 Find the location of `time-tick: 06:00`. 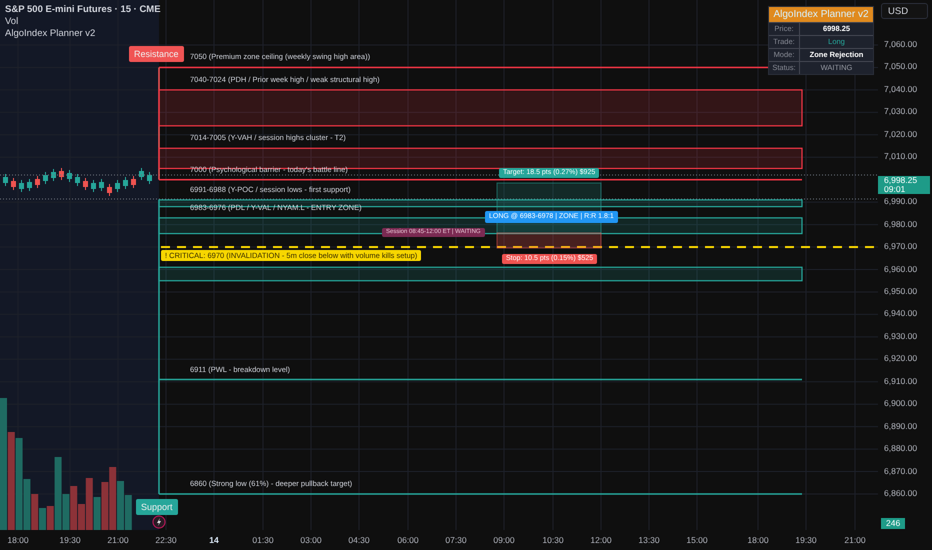

time-tick: 06:00 is located at coordinates (408, 540).